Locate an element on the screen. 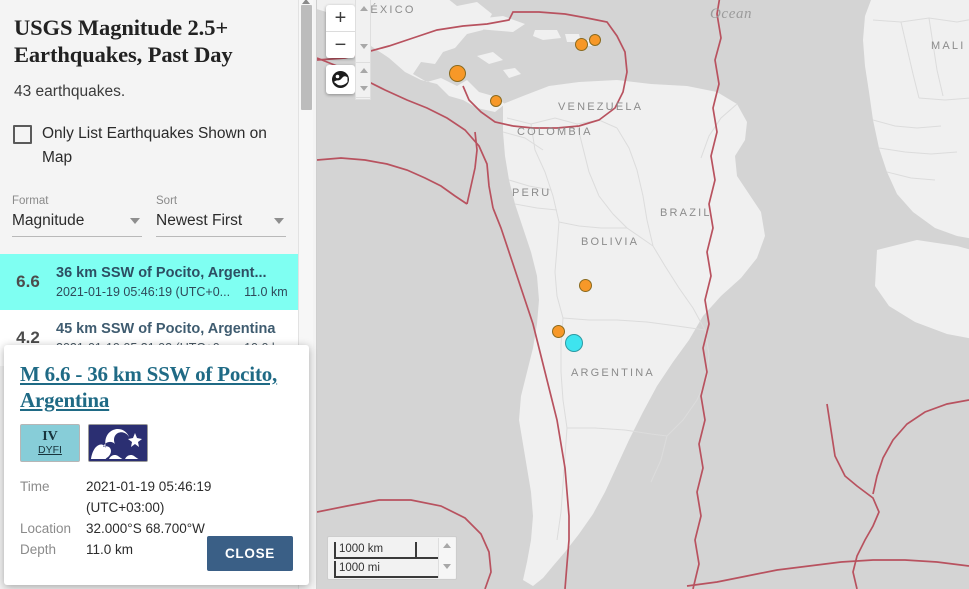  close-button: CLOSE is located at coordinates (249, 553).